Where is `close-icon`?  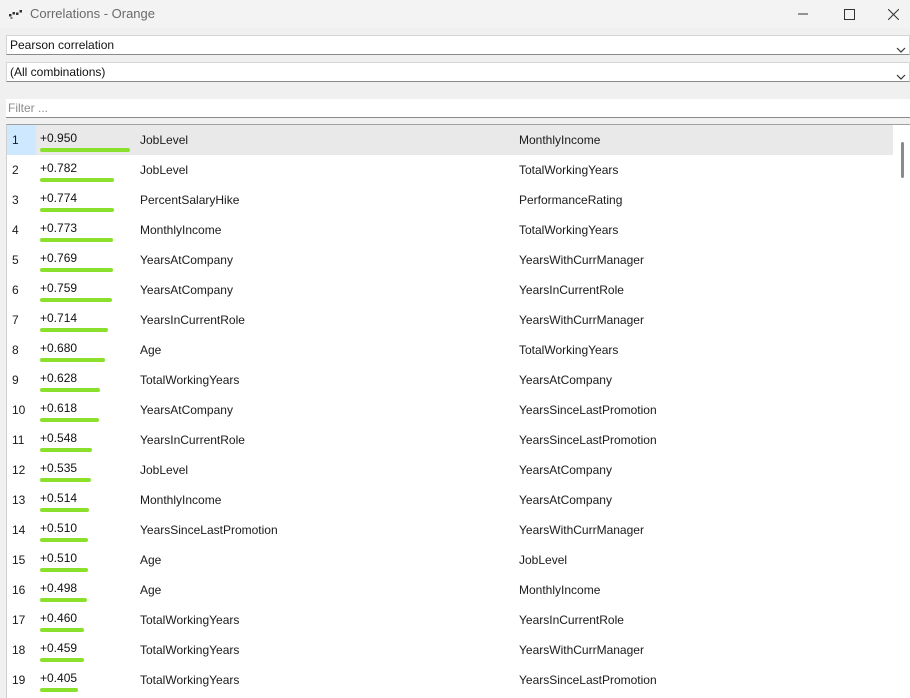
close-icon is located at coordinates (893, 14).